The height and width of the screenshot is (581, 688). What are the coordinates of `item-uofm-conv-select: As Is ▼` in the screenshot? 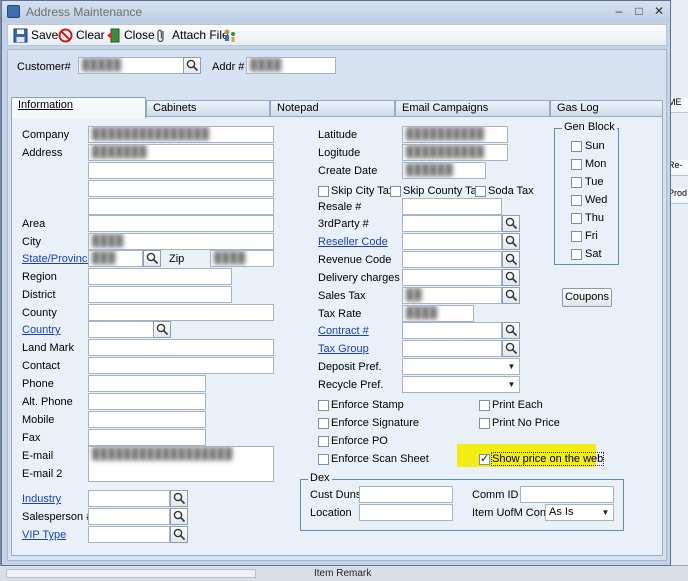 It's located at (579, 512).